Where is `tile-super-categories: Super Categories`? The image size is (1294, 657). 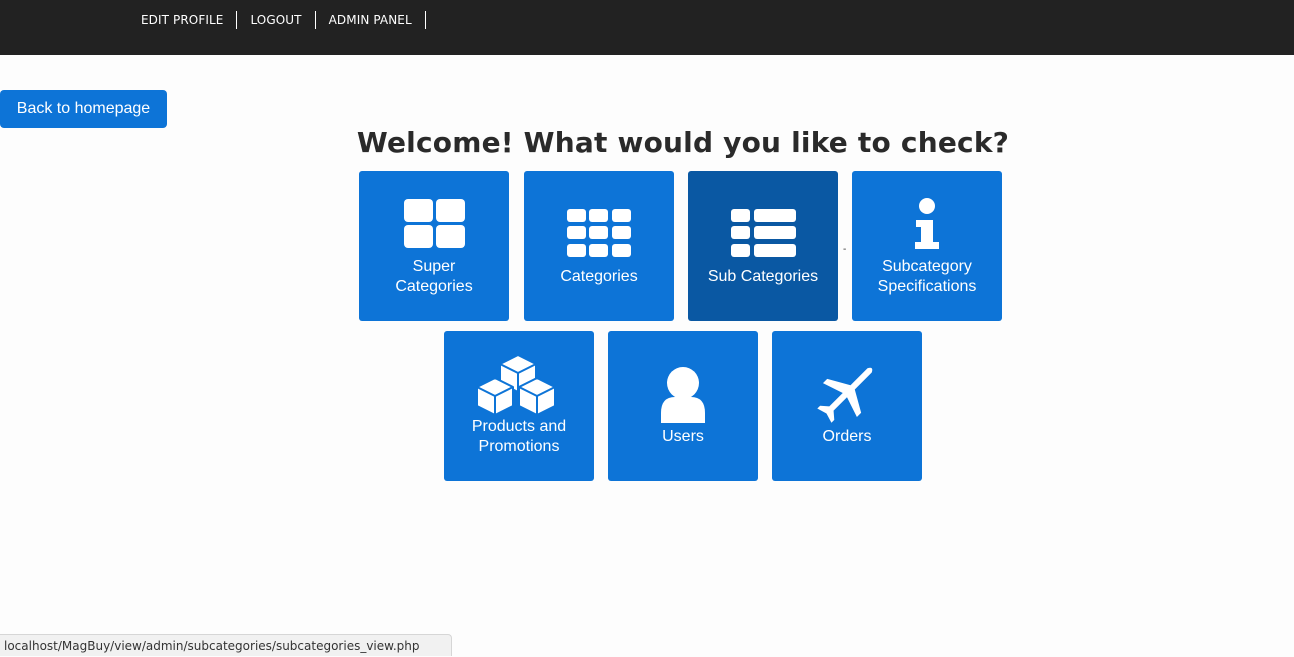
tile-super-categories: Super Categories is located at coordinates (434, 246).